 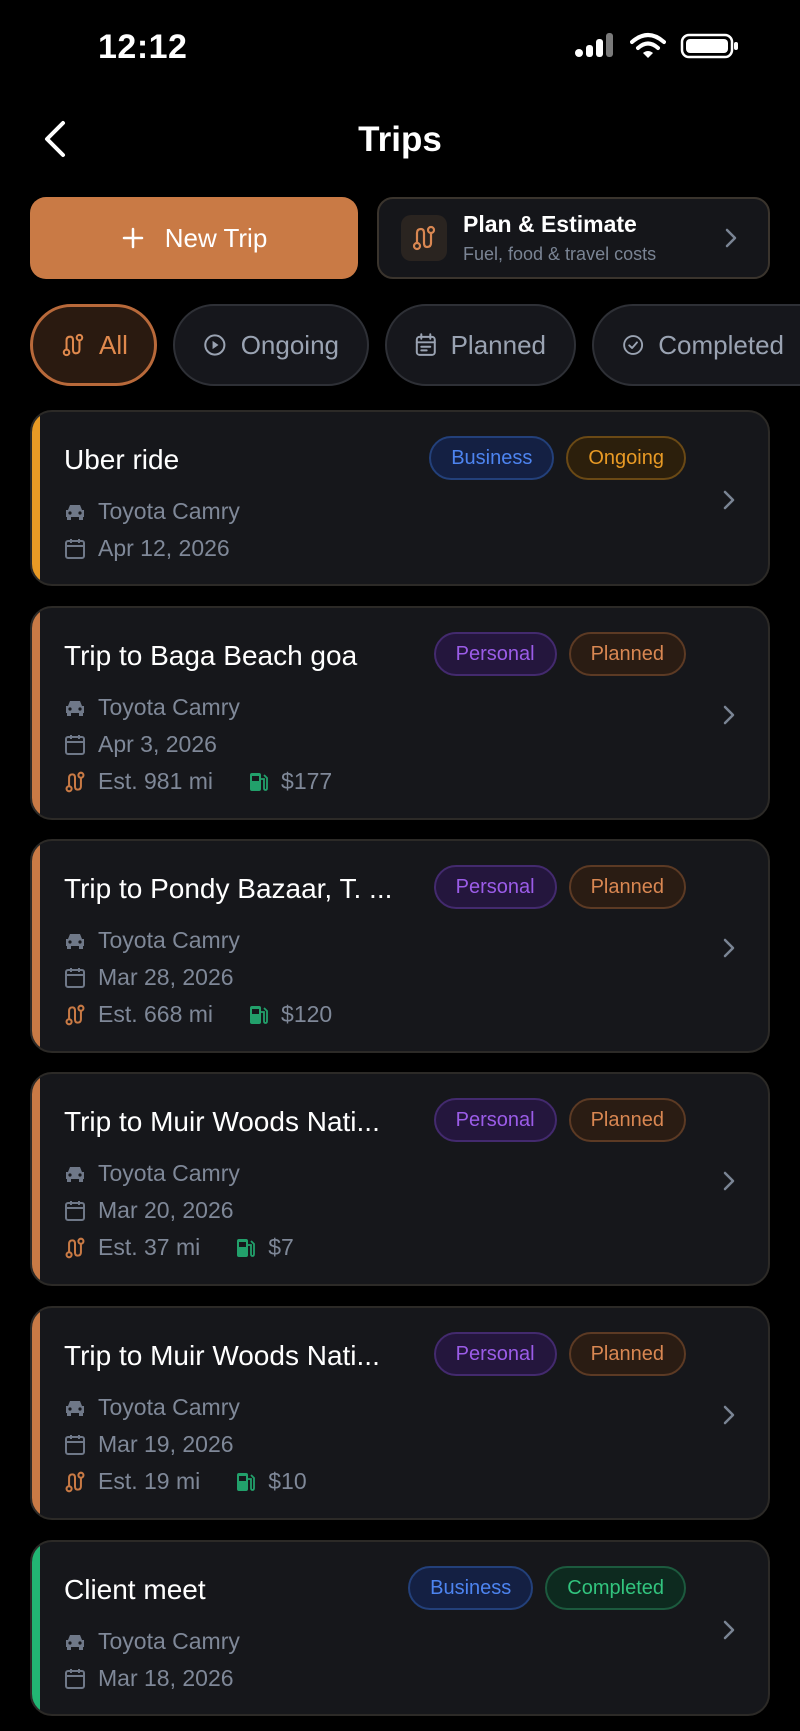 What do you see at coordinates (216, 237) in the screenshot?
I see `new-trip-label: New Trip` at bounding box center [216, 237].